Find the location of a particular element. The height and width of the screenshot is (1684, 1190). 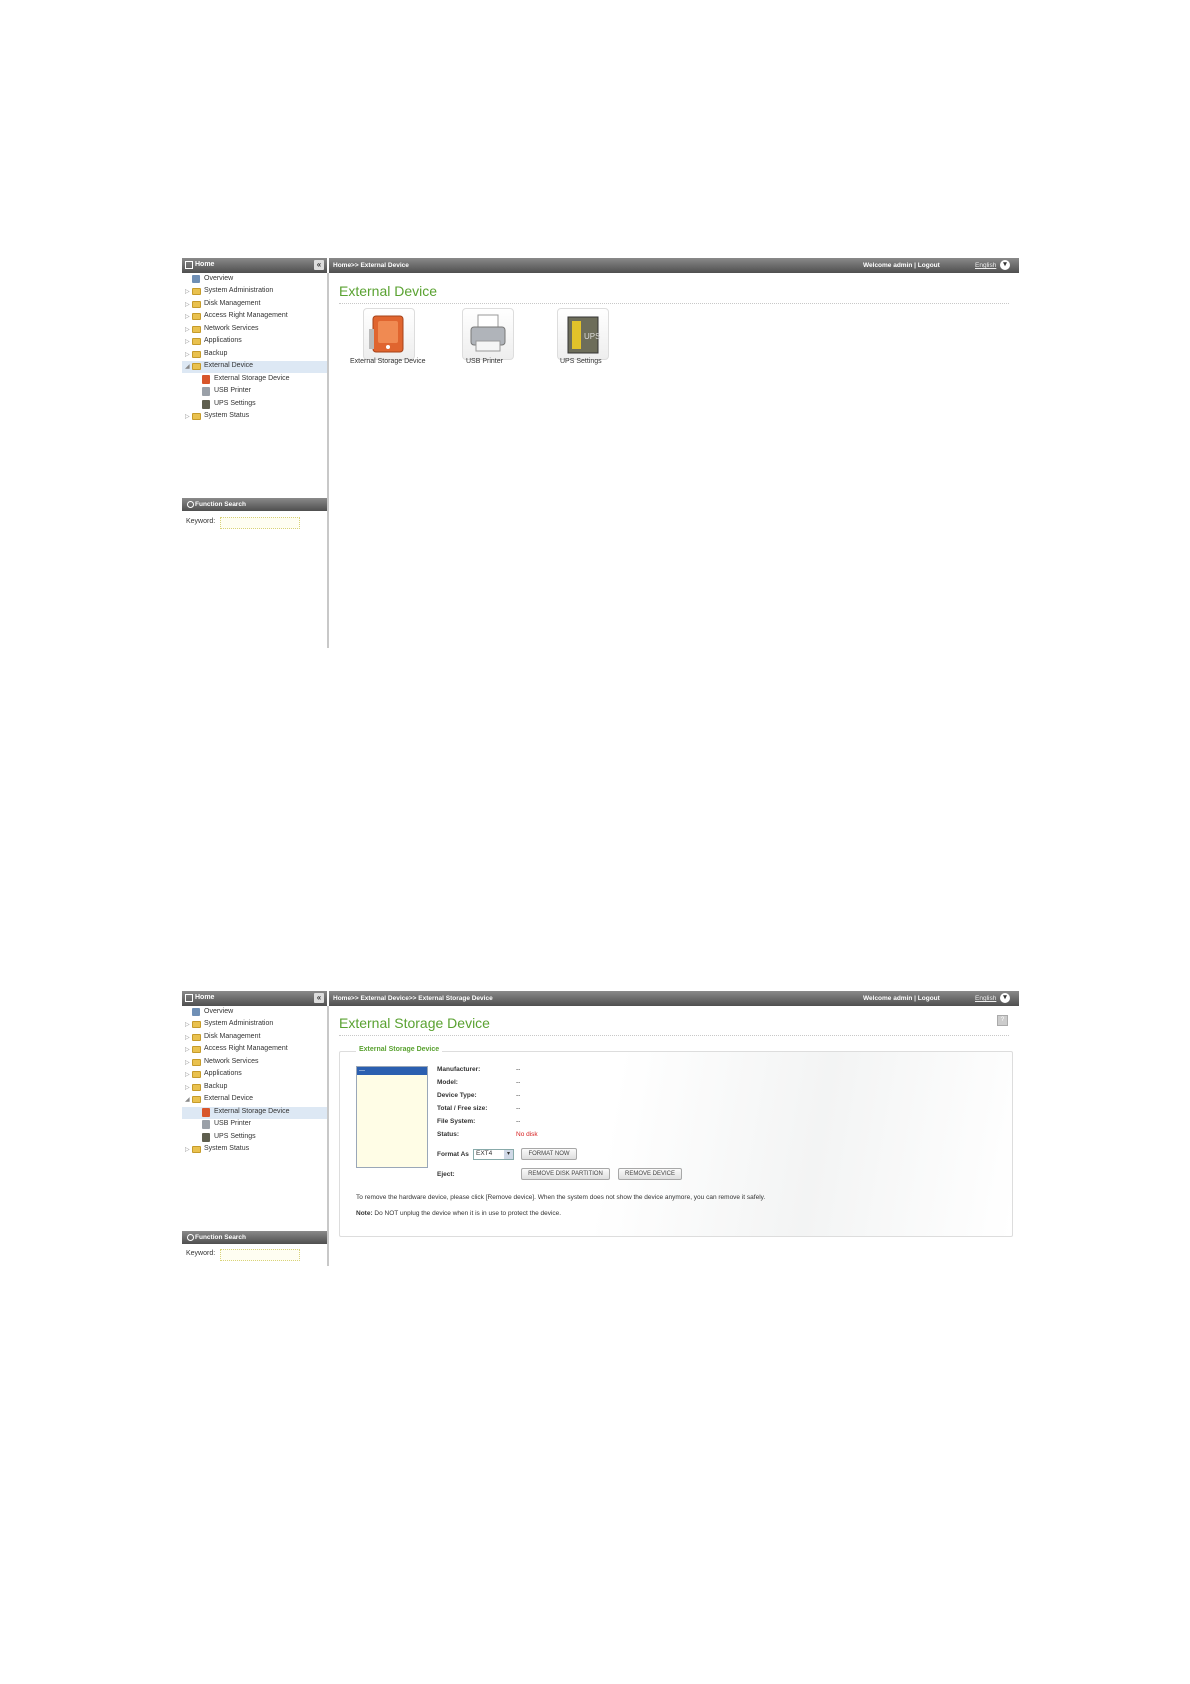

function-search-title: Function Search is located at coordinates (220, 504).